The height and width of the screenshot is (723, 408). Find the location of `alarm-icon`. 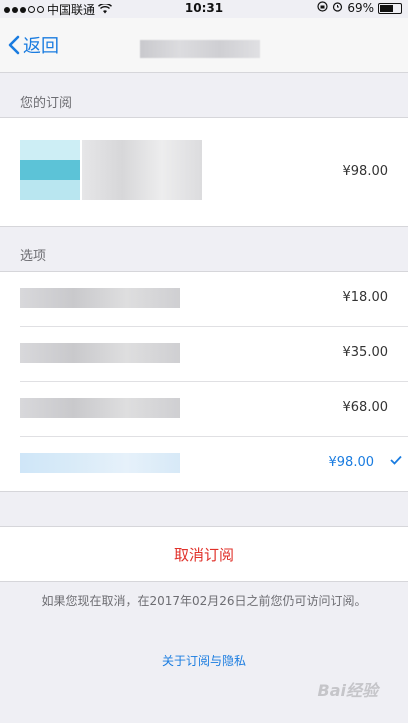

alarm-icon is located at coordinates (337, 8).